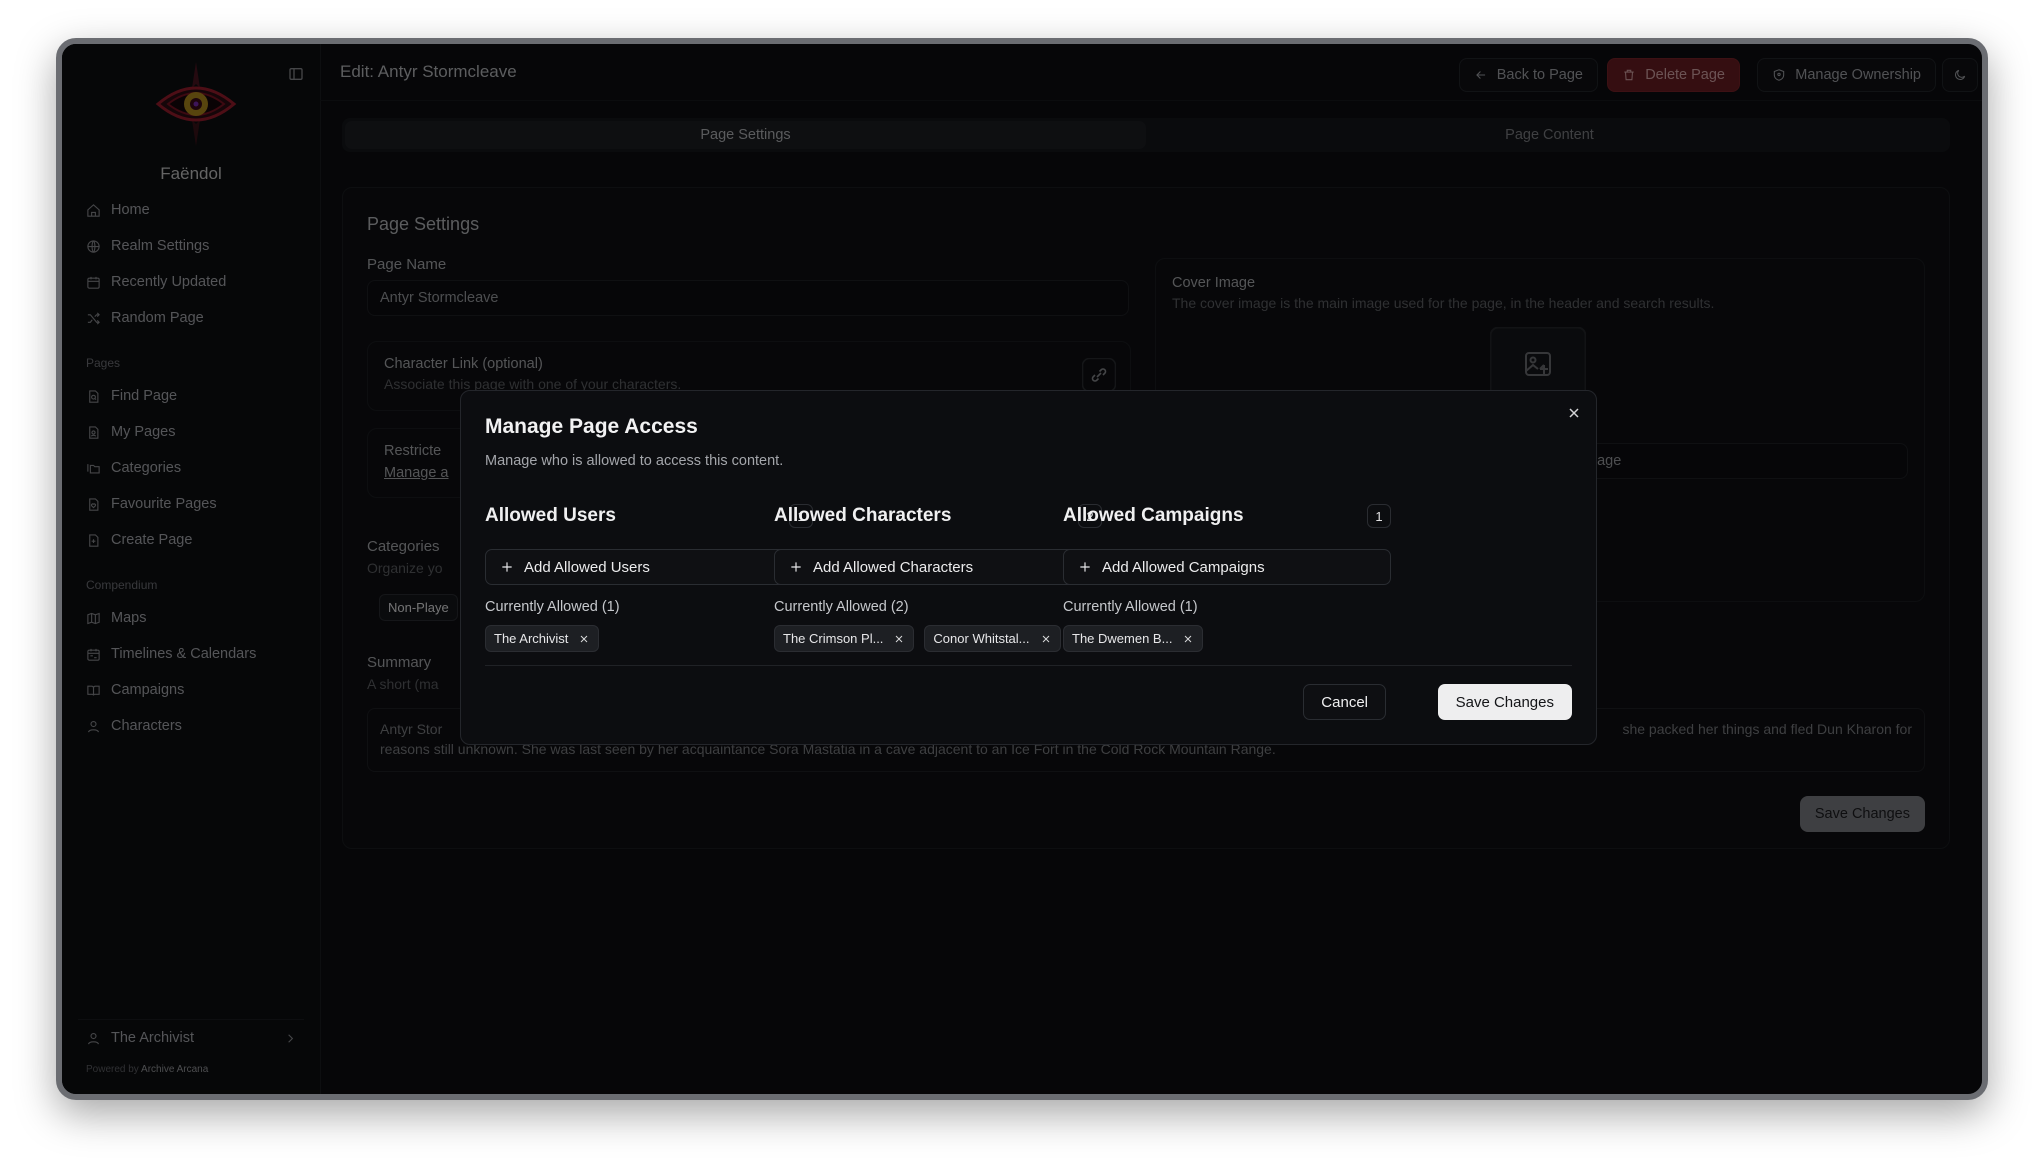 This screenshot has height=1162, width=2032. I want to click on allowed-chip: The Archivist, so click(542, 638).